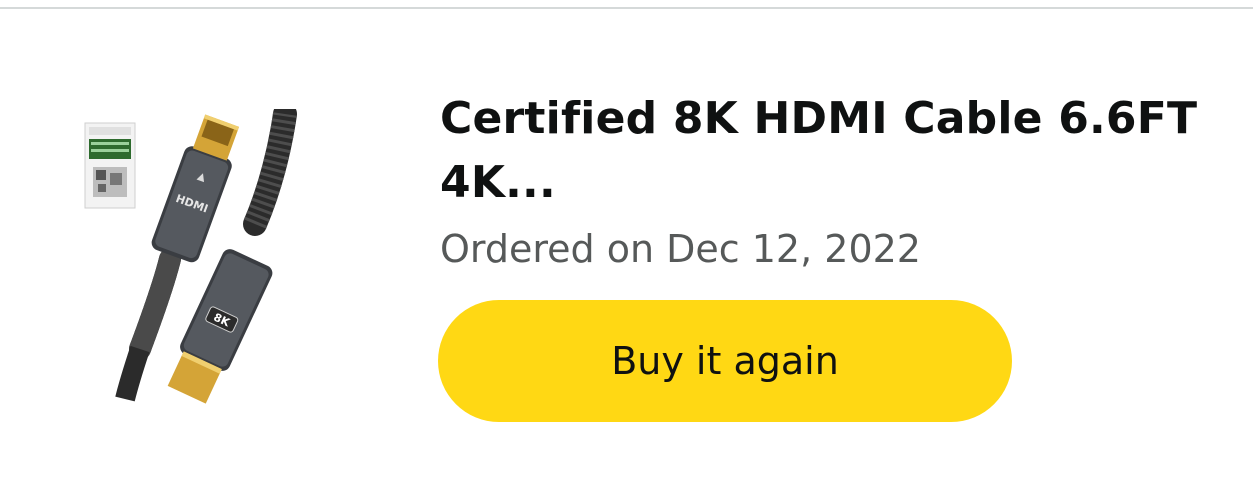 The image size is (1253, 477). I want to click on ordered-date: Ordered on Dec 12, 2022, so click(680, 249).